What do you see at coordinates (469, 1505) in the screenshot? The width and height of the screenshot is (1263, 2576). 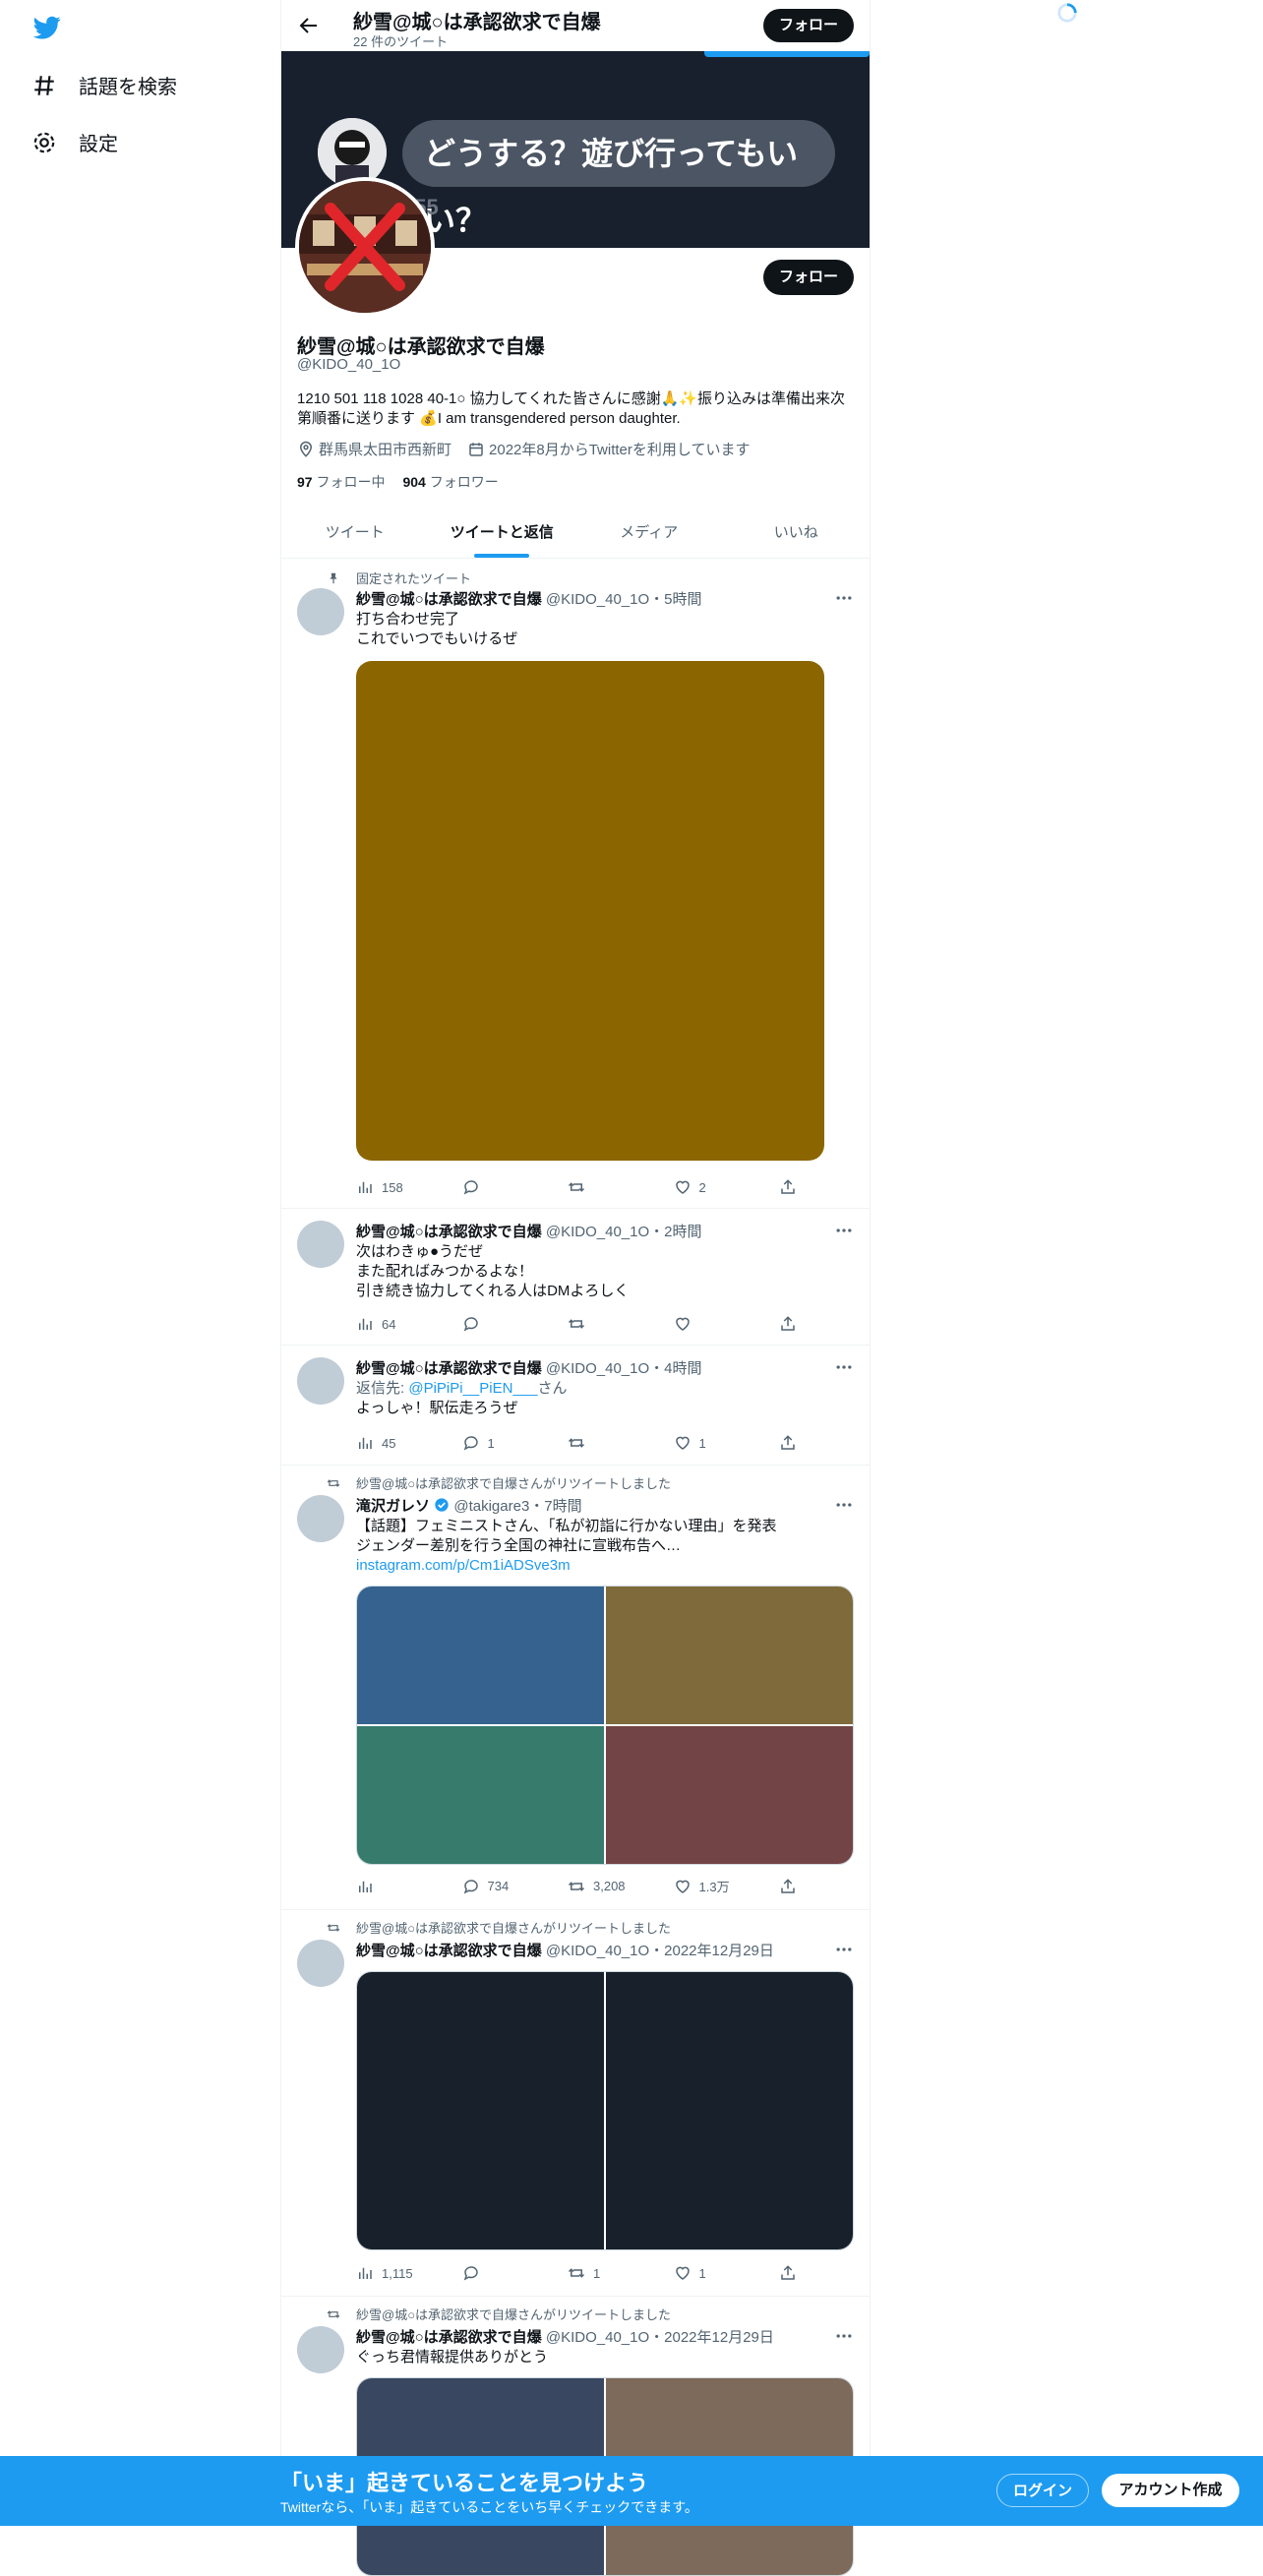 I see `tweet-header: 滝沢ガレソ @takigare3・7時間` at bounding box center [469, 1505].